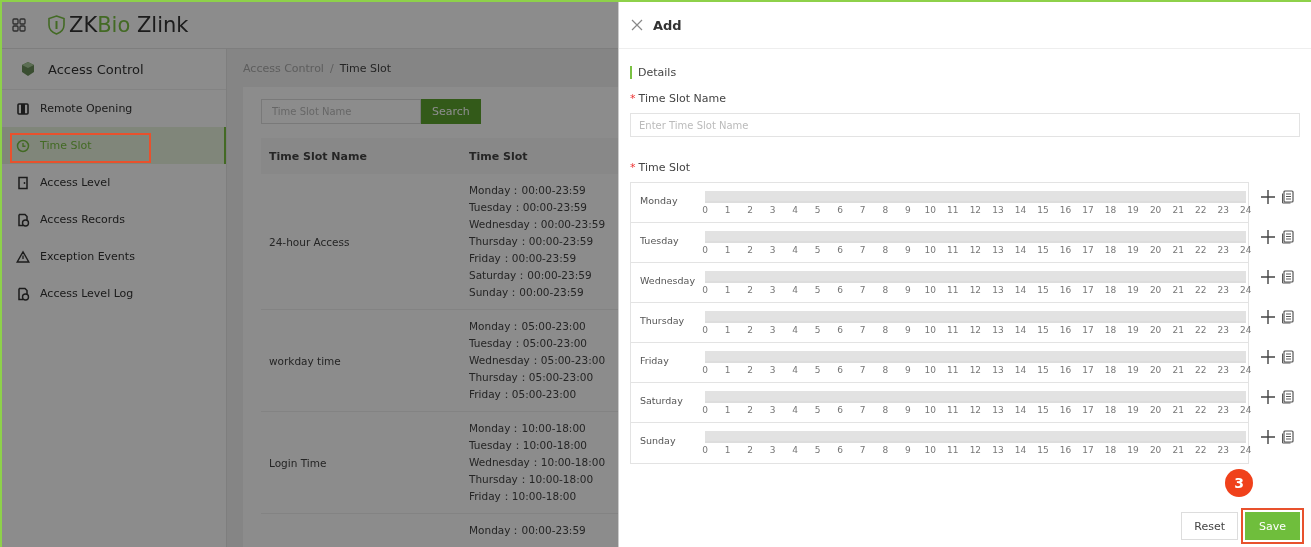  What do you see at coordinates (23, 293) in the screenshot?
I see `document-icon` at bounding box center [23, 293].